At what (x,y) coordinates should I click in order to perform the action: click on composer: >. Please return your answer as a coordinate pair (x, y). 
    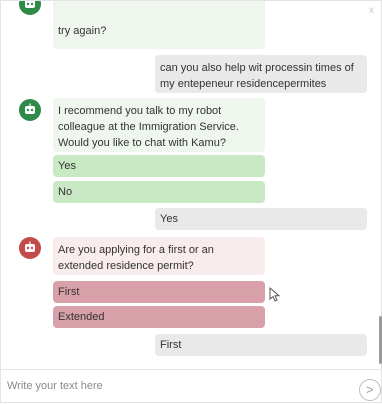
    Looking at the image, I should click on (191, 386).